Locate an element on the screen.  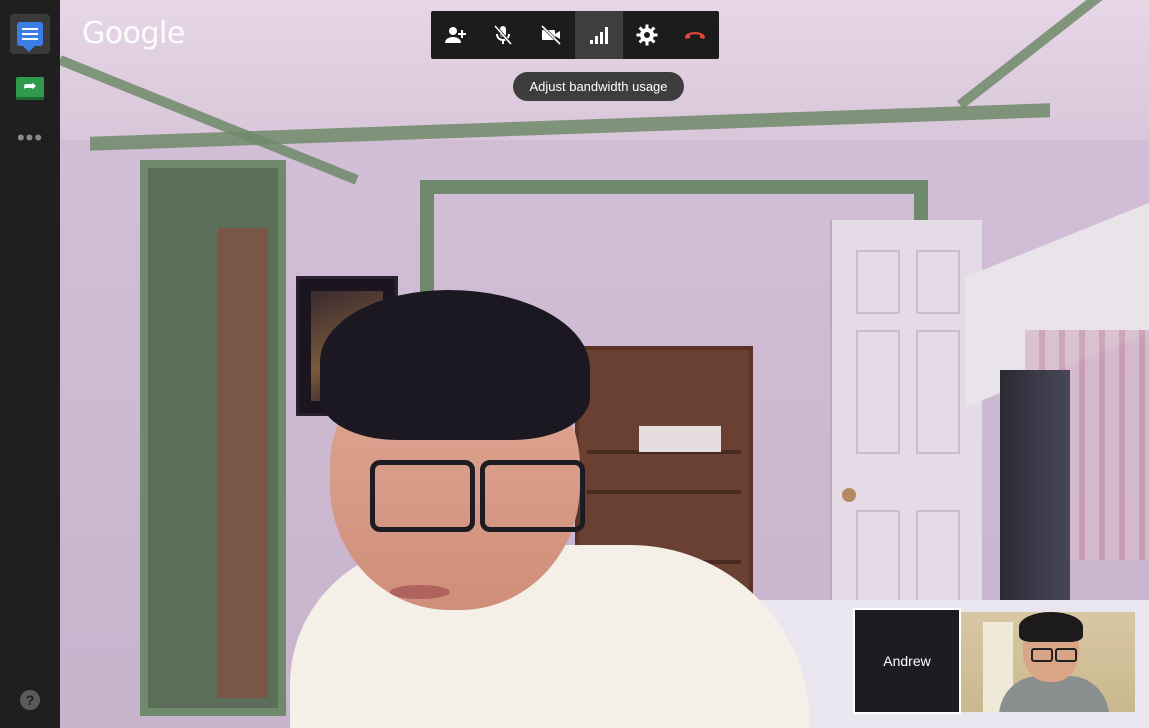
mic-off-icon is located at coordinates (503, 35).